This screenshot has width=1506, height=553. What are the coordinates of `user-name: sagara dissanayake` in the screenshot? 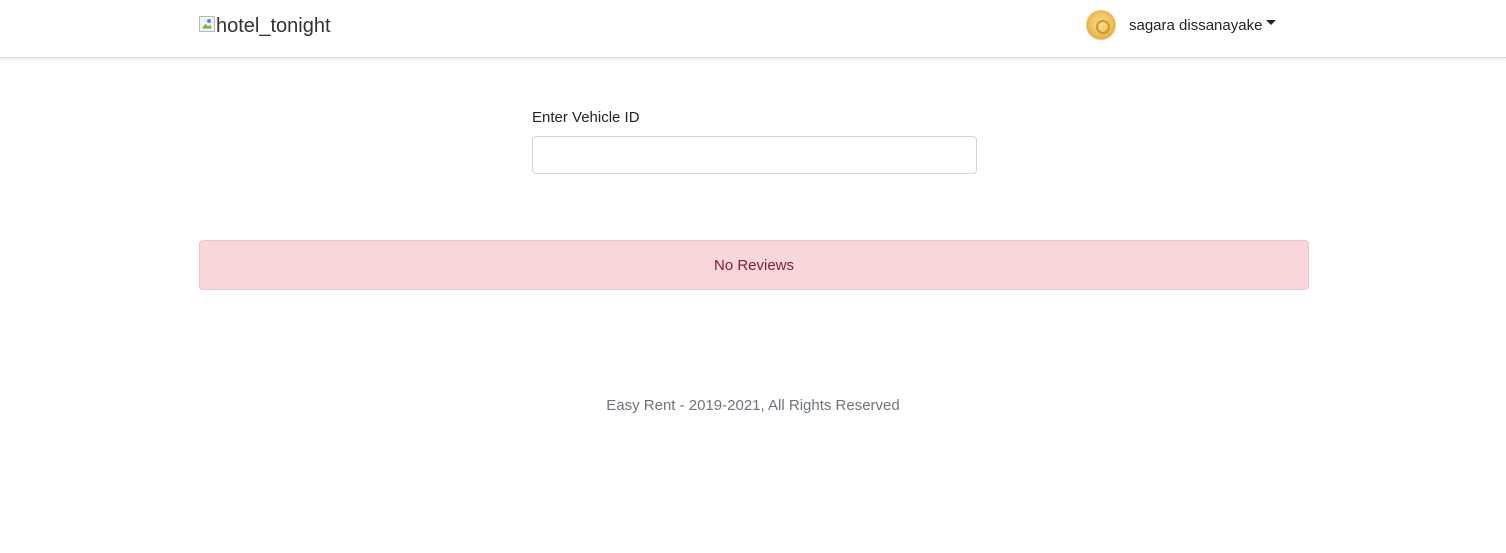 It's located at (1196, 25).